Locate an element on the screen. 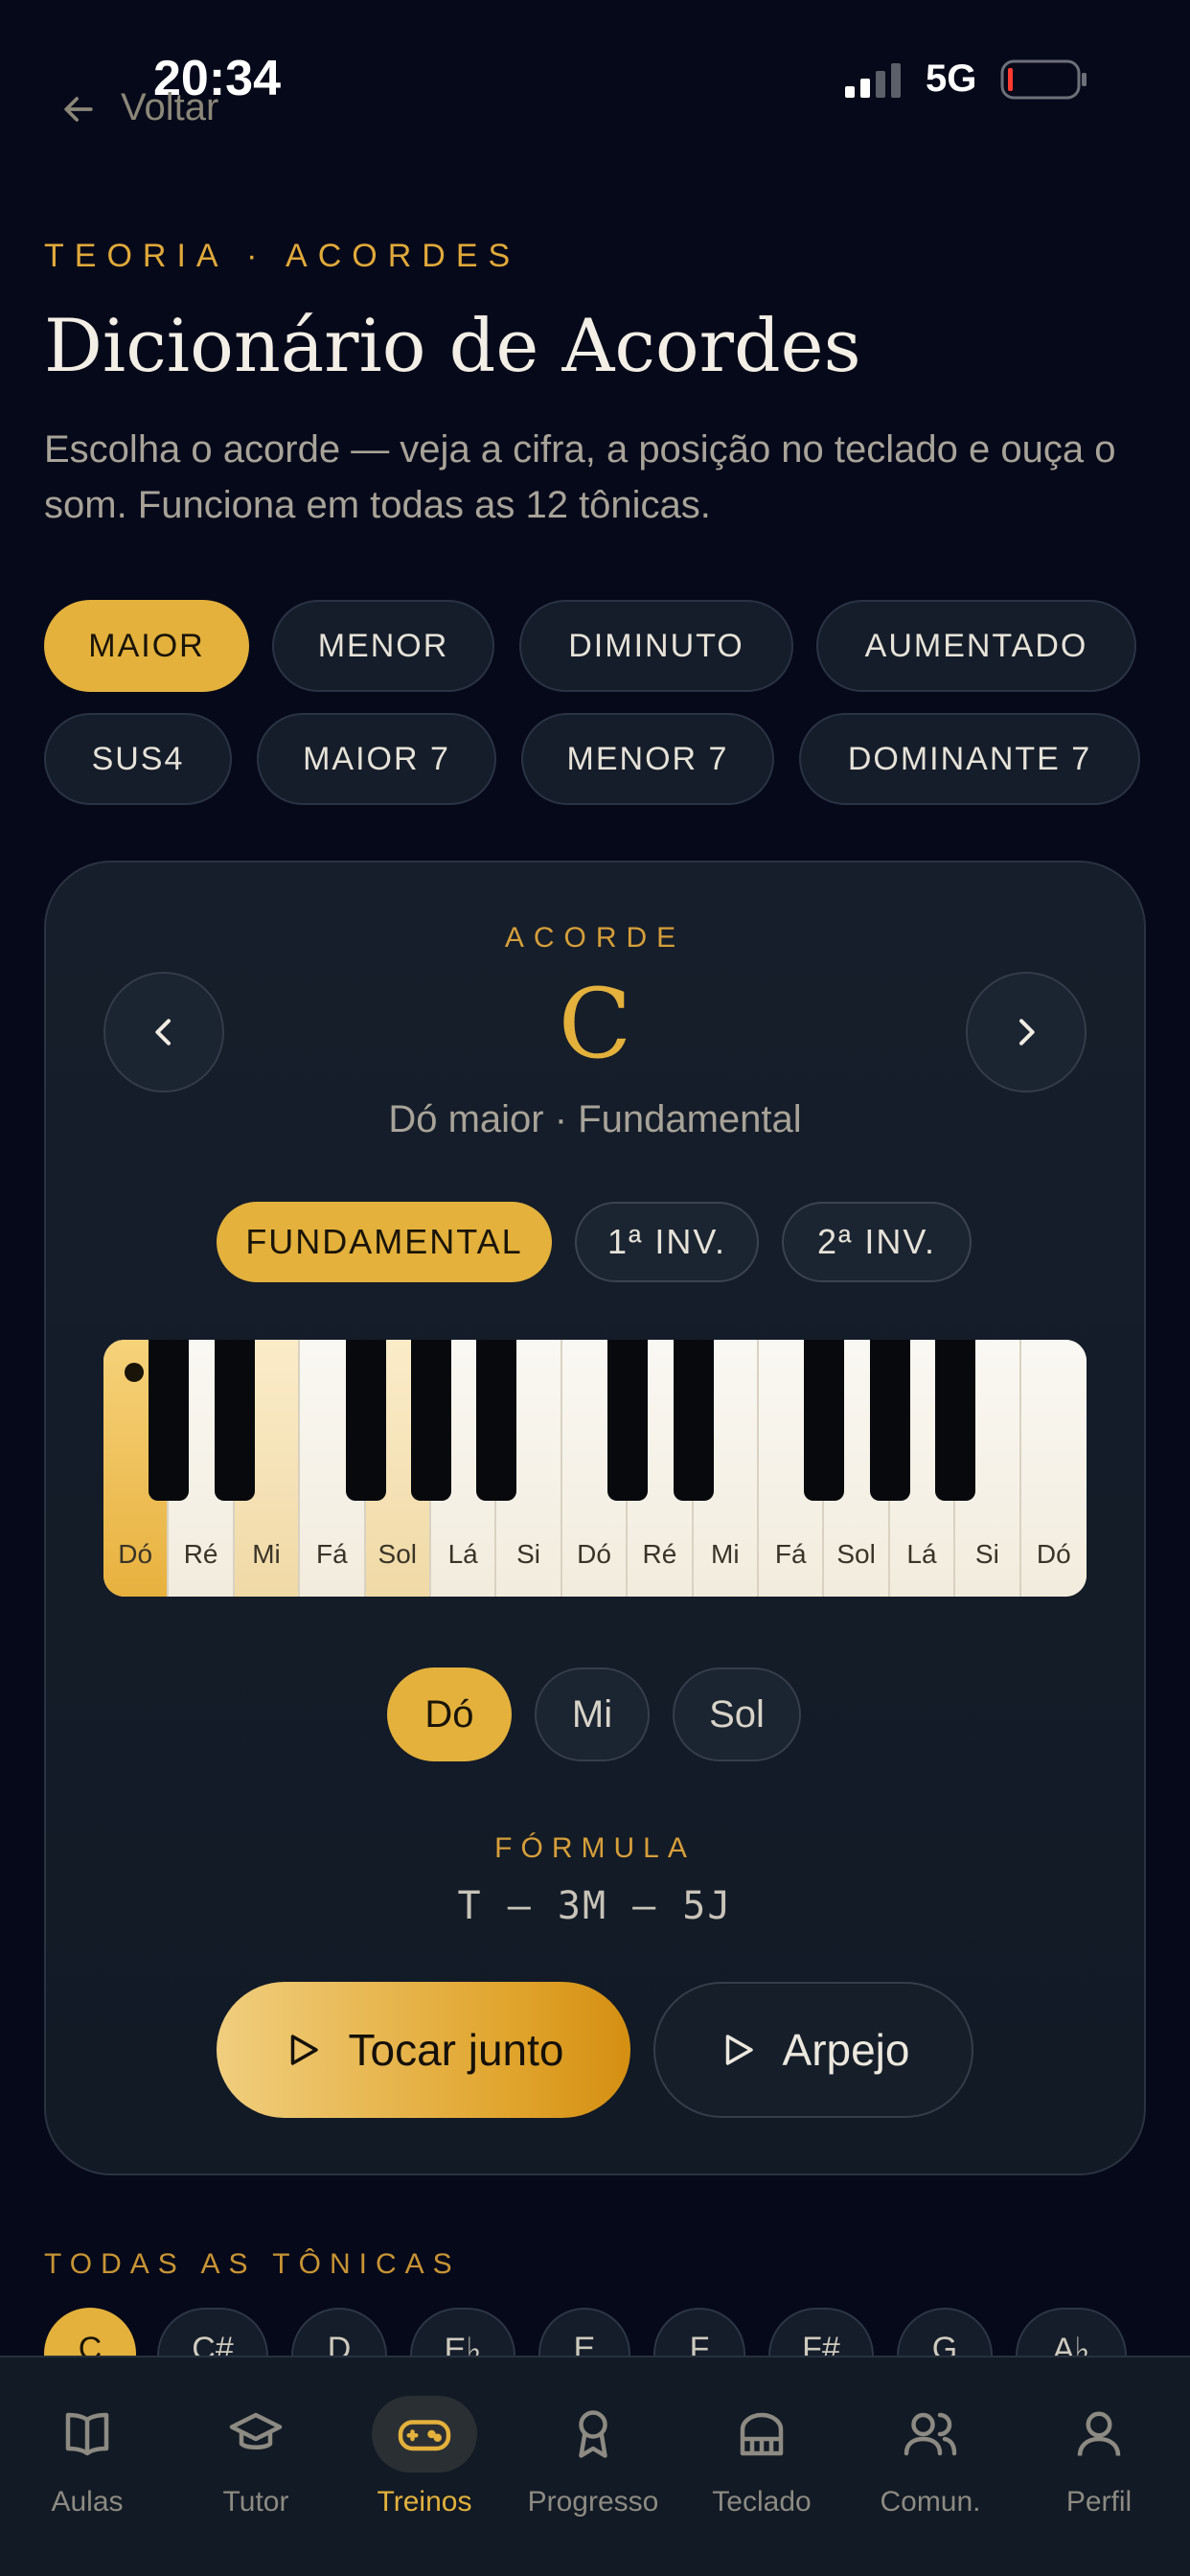  chord-type-menor: MENOR is located at coordinates (383, 646).